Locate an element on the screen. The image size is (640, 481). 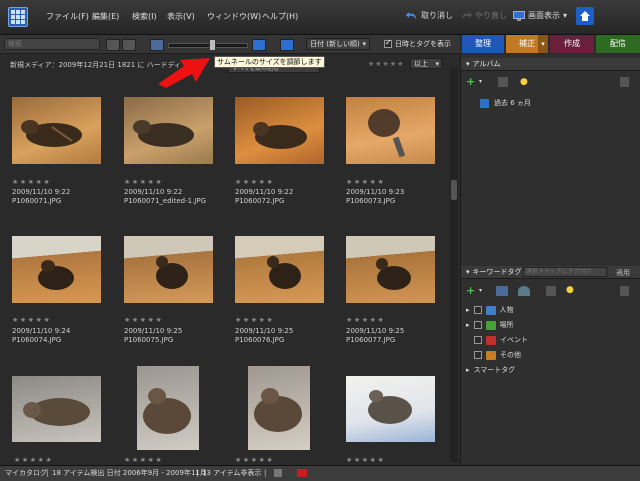
home-button is located at coordinates (585, 16).